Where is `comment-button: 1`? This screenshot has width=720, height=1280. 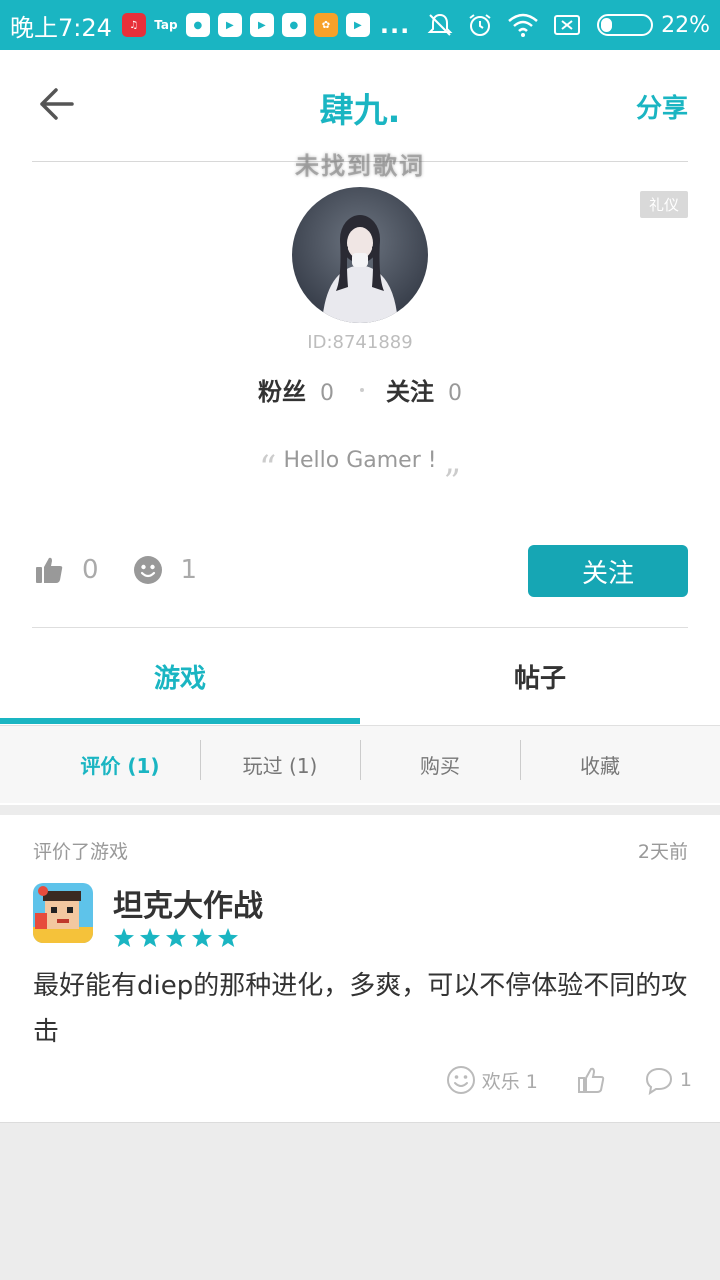
comment-button: 1 is located at coordinates (668, 1080).